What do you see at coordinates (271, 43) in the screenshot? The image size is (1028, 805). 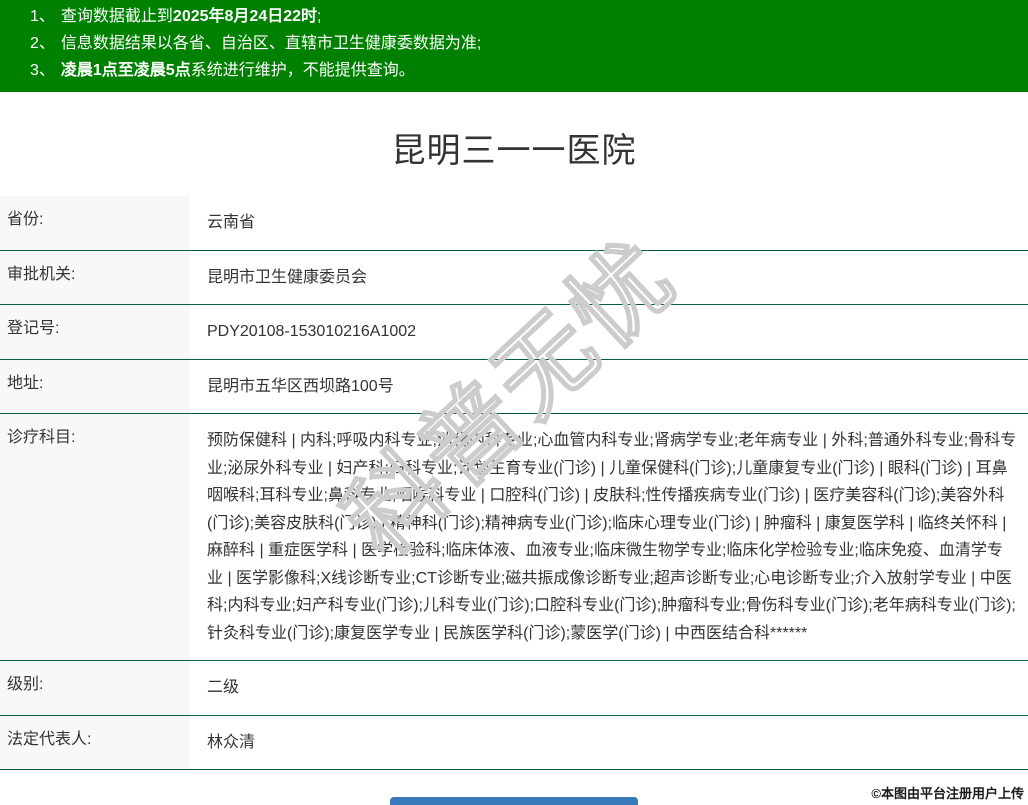 I see `notice-text: 信息数据结果以各省、自治区、直辖市卫生健康委数据为准;` at bounding box center [271, 43].